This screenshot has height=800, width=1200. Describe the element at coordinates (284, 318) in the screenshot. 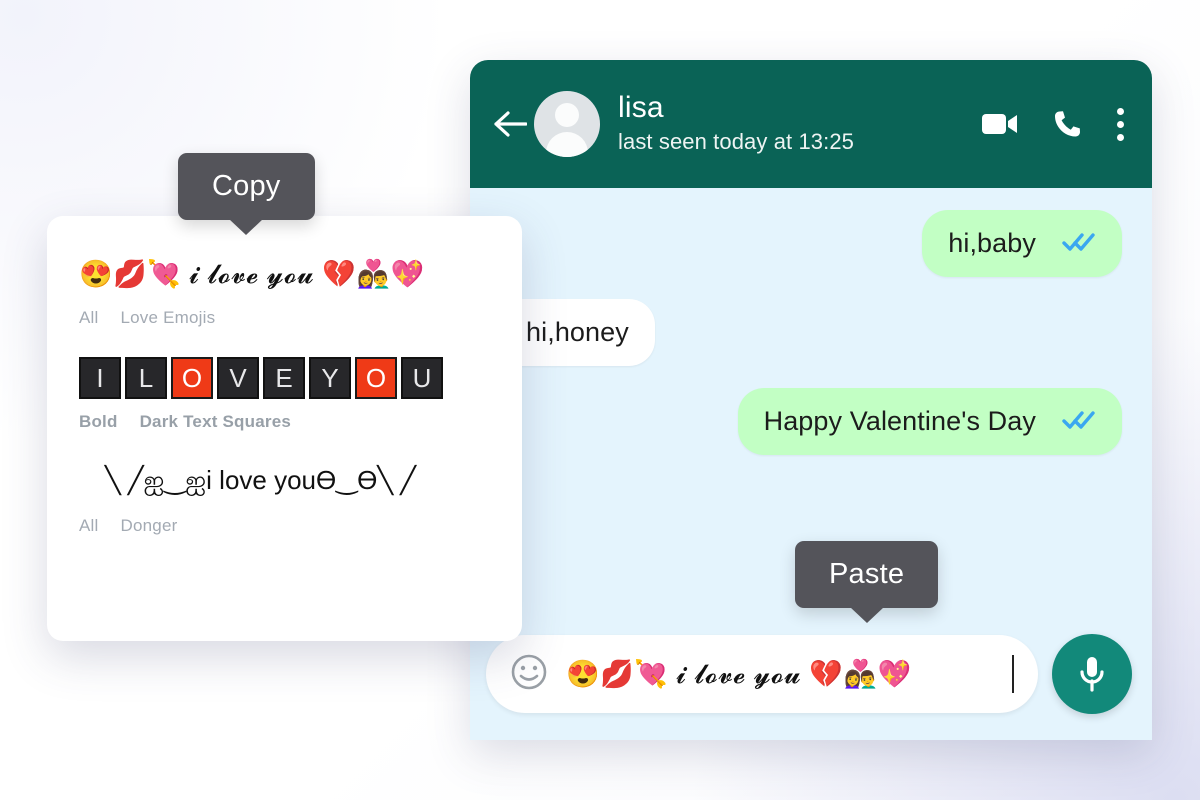

I see `entry-tags: All Love Emojis` at that location.